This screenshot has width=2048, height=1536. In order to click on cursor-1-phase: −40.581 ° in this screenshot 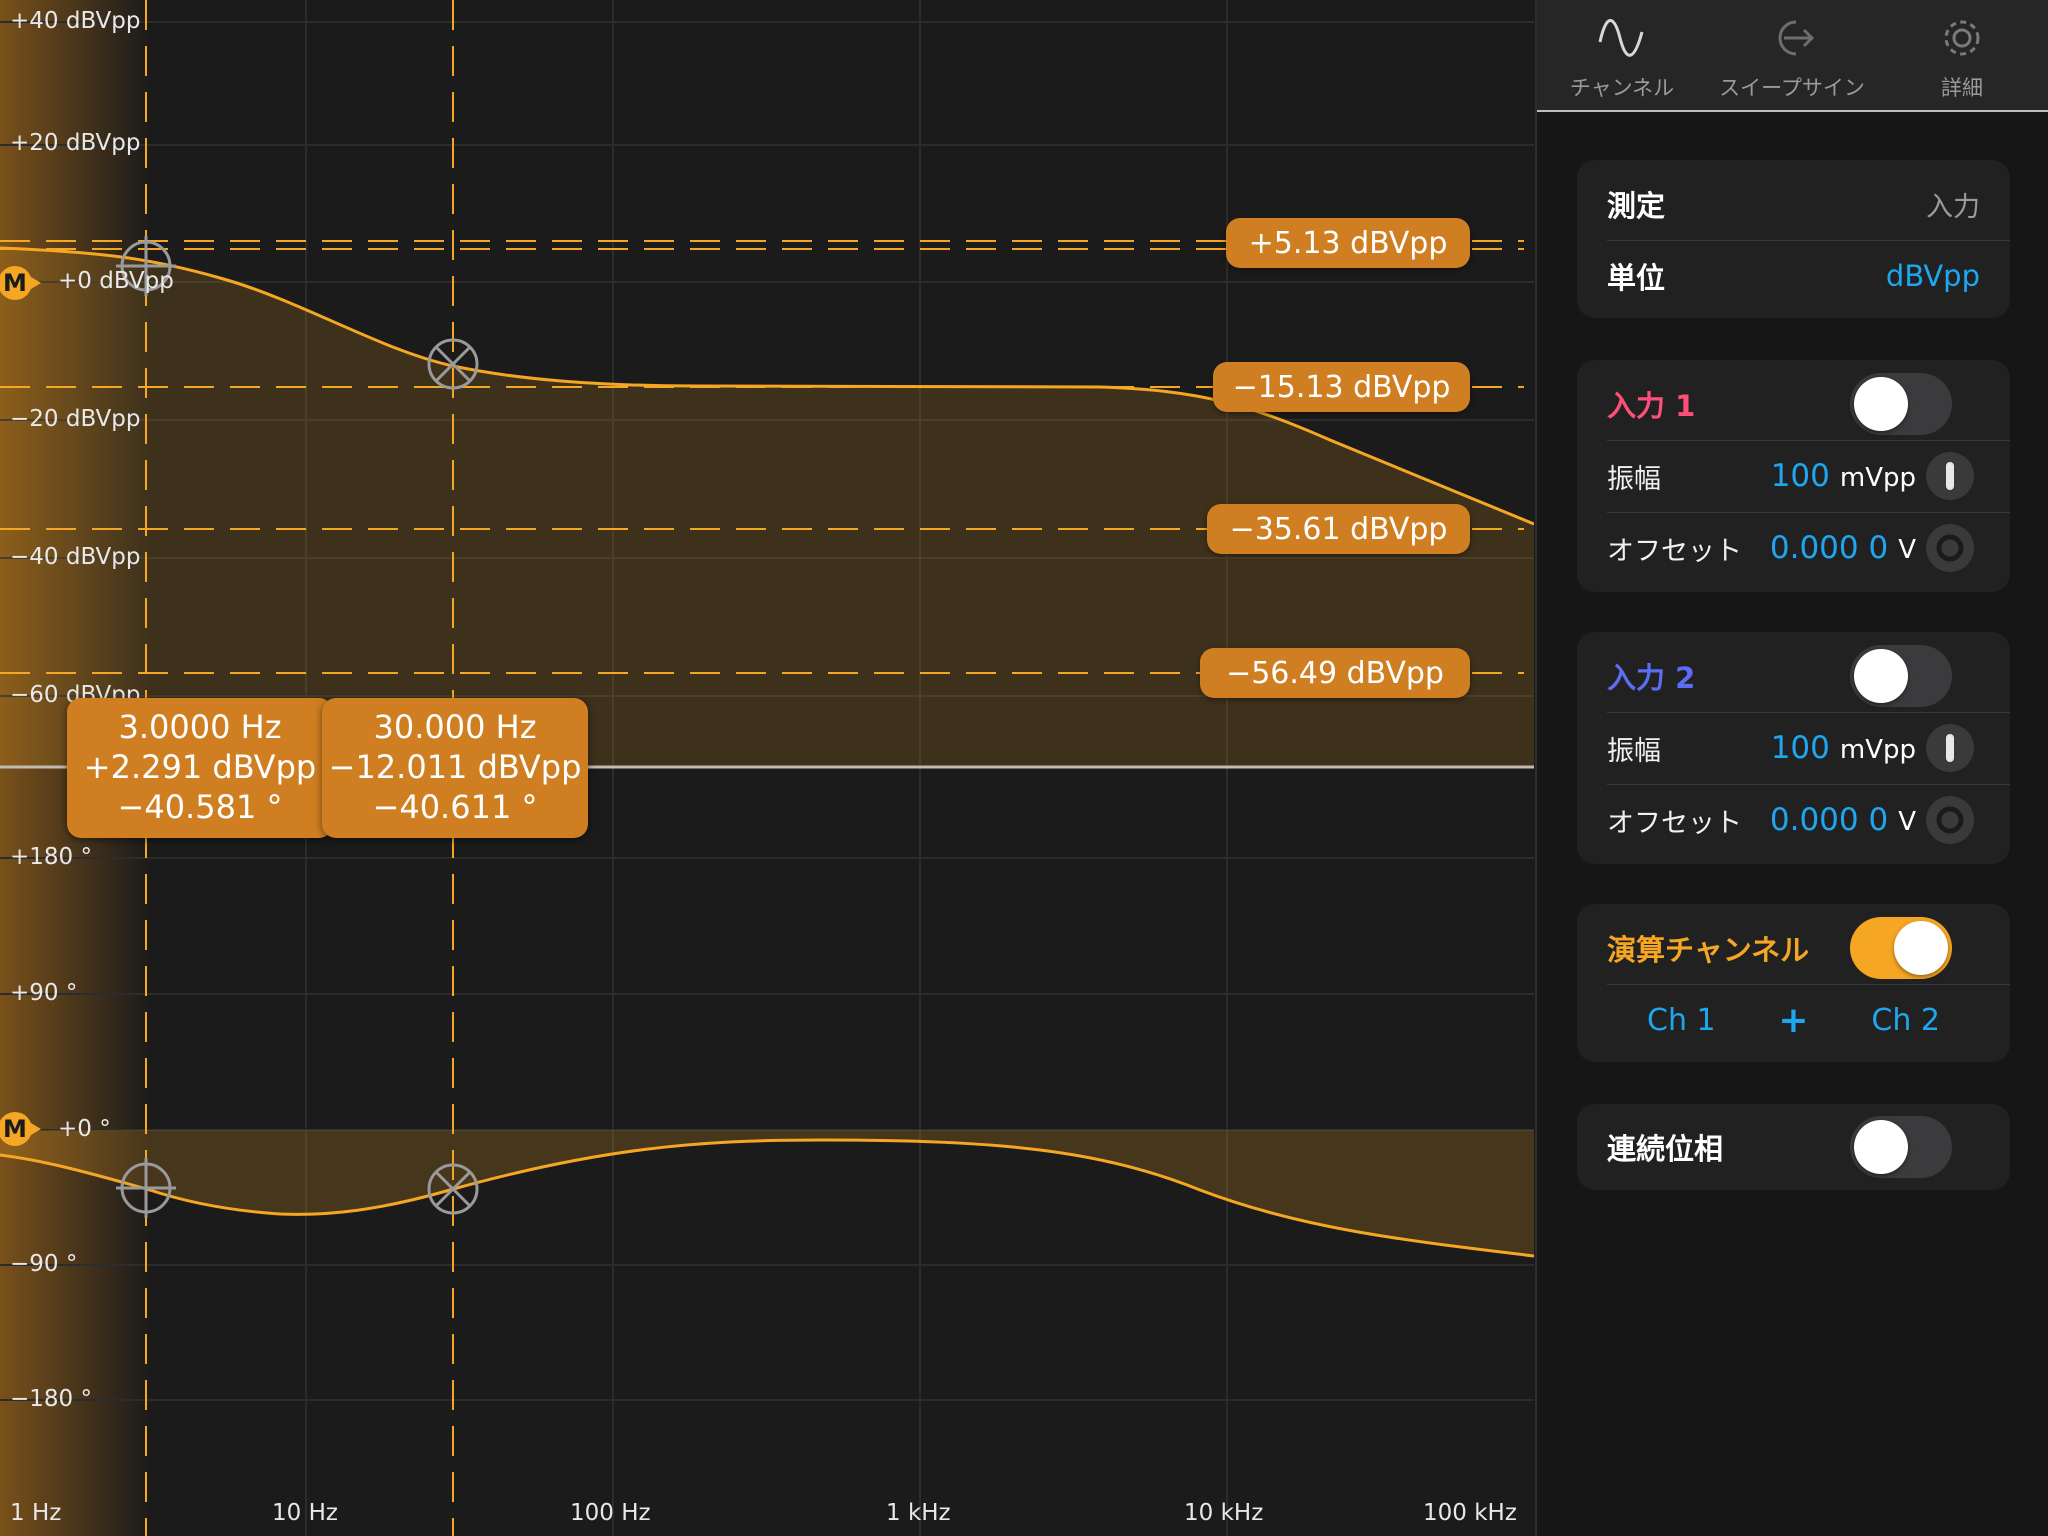, I will do `click(200, 807)`.